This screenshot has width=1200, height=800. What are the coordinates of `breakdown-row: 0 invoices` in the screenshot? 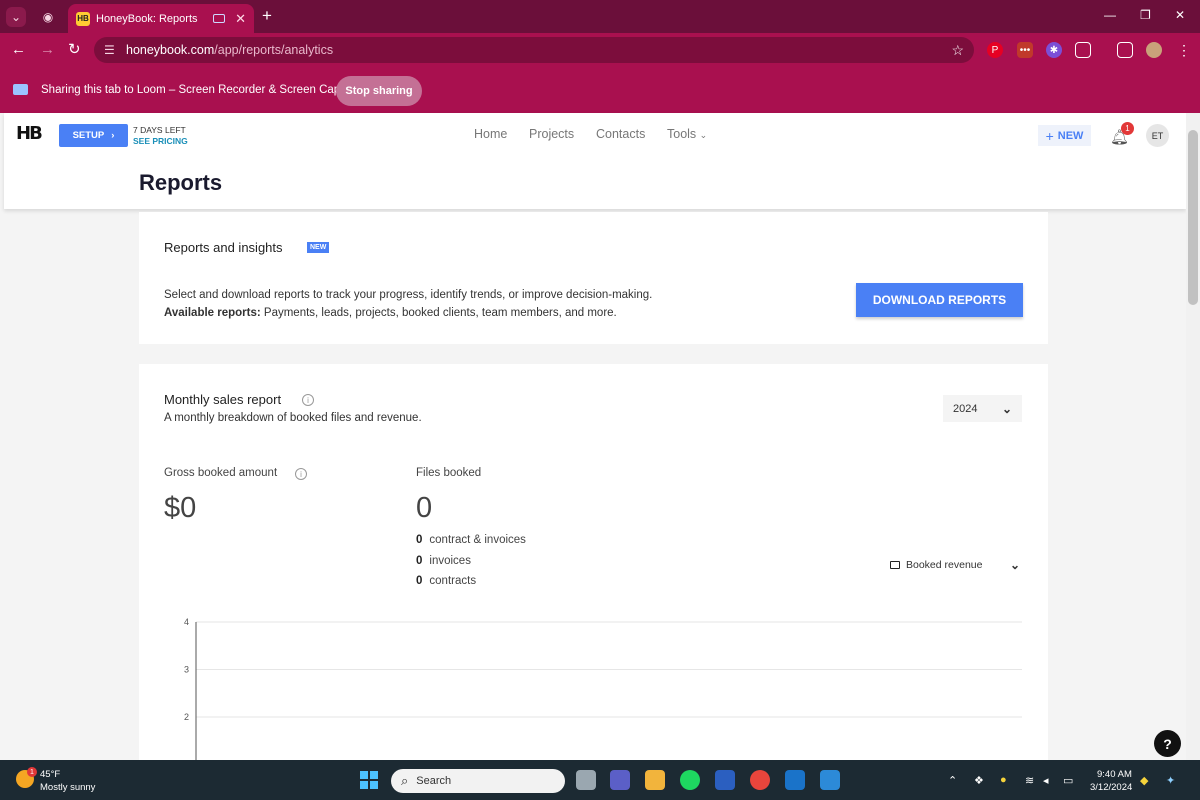 It's located at (443, 561).